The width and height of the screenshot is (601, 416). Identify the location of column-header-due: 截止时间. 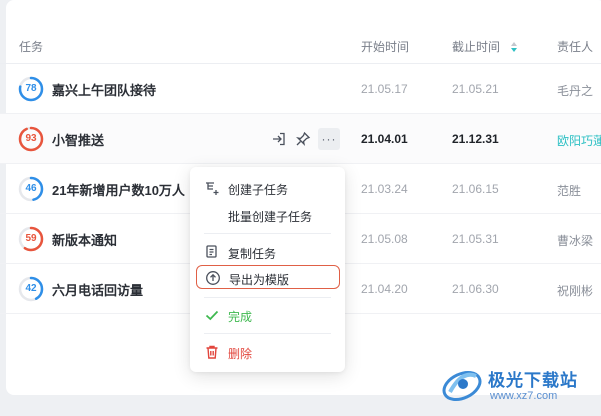
(485, 46).